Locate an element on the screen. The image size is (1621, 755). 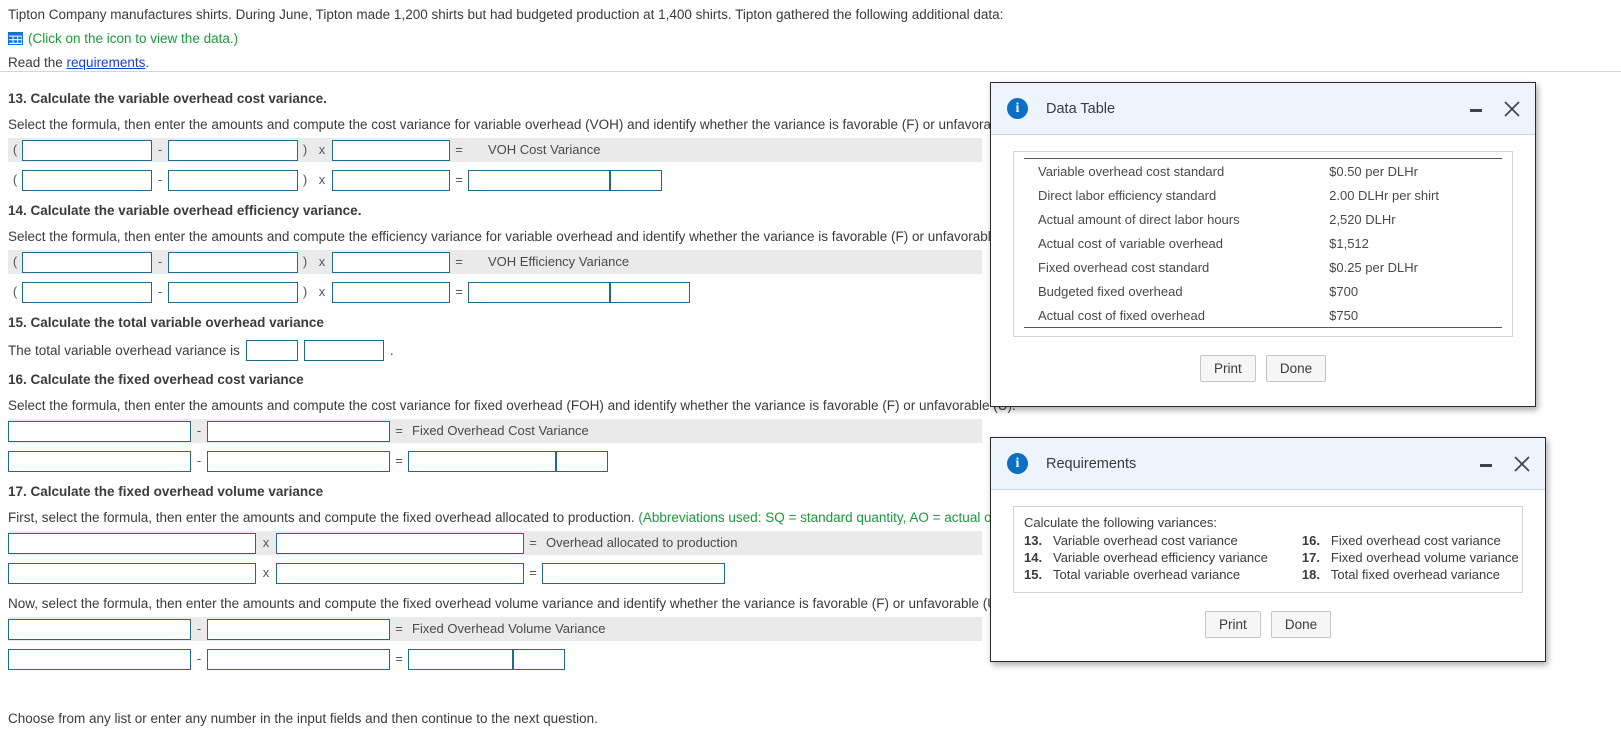
q13-amount-row: ( - ) x = is located at coordinates (495, 180).